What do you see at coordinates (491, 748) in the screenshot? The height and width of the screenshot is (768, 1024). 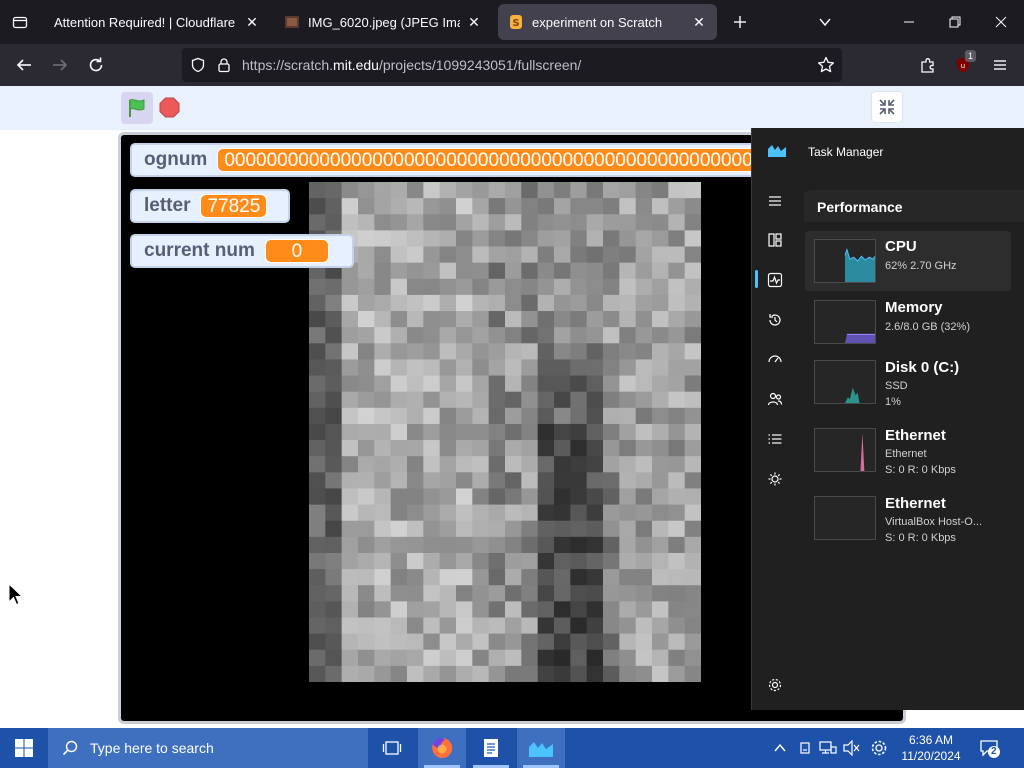 I see `taskbar-notepad` at bounding box center [491, 748].